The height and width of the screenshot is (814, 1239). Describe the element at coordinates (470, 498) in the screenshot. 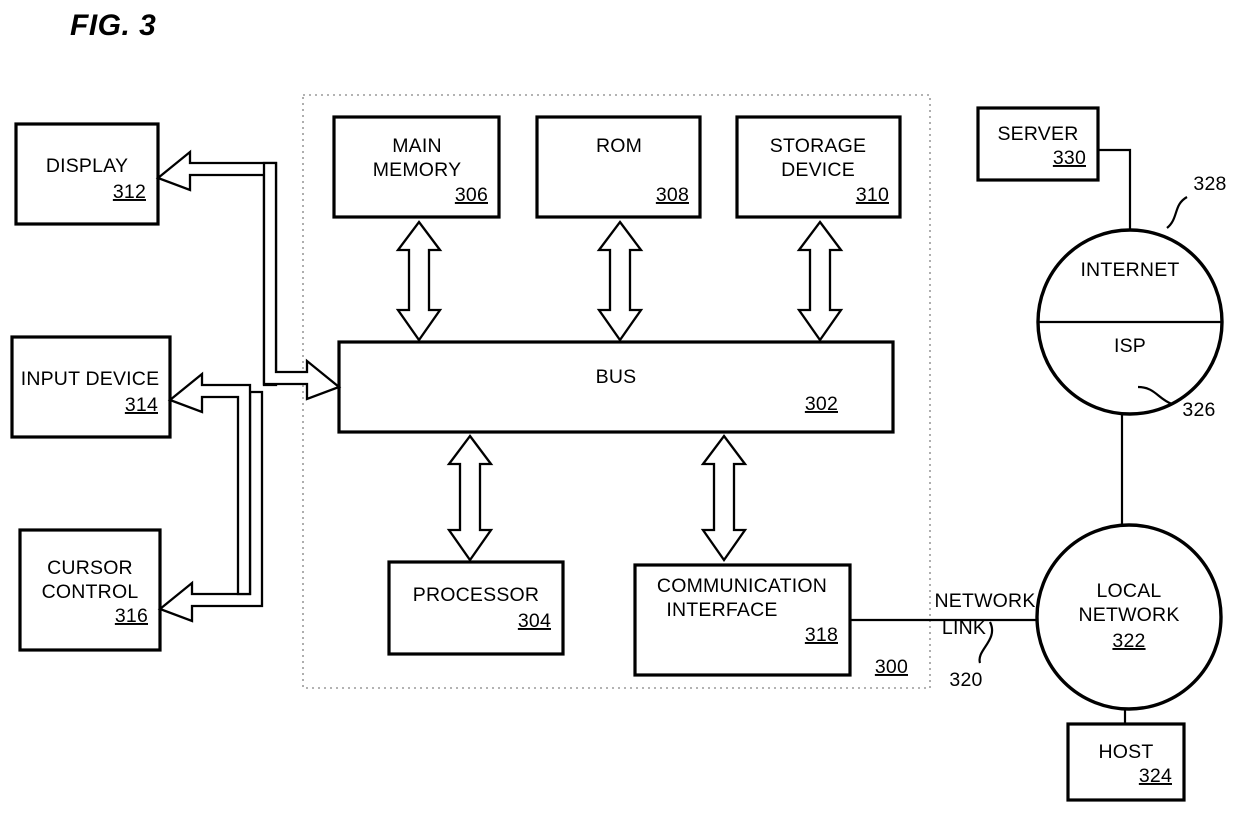

I see `bus-processor-arrow` at that location.